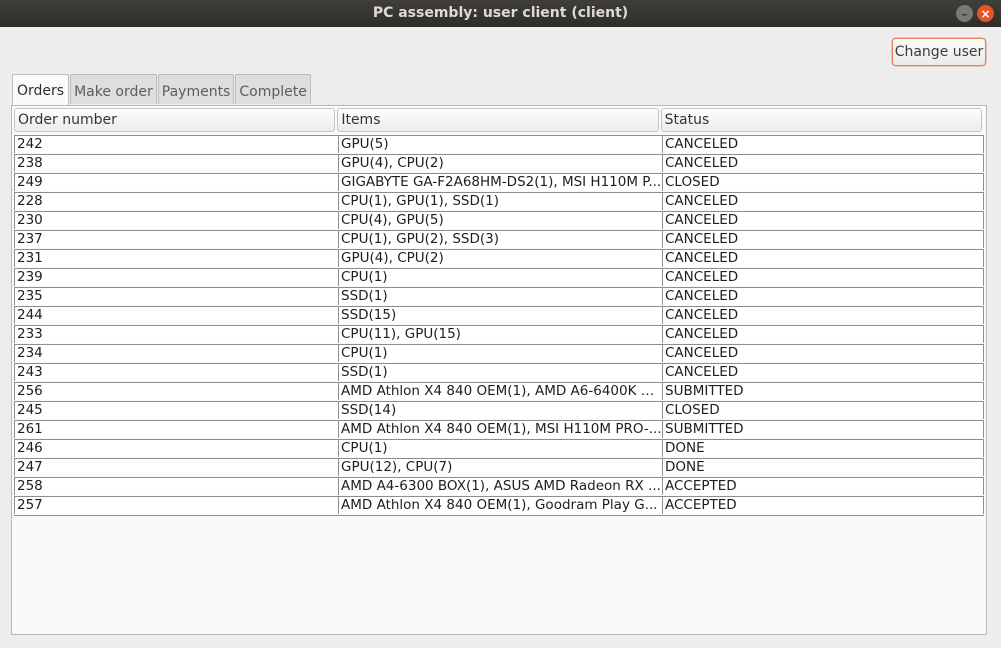 The width and height of the screenshot is (1001, 648). What do you see at coordinates (176, 334) in the screenshot?
I see `order-number-cell: 233` at bounding box center [176, 334].